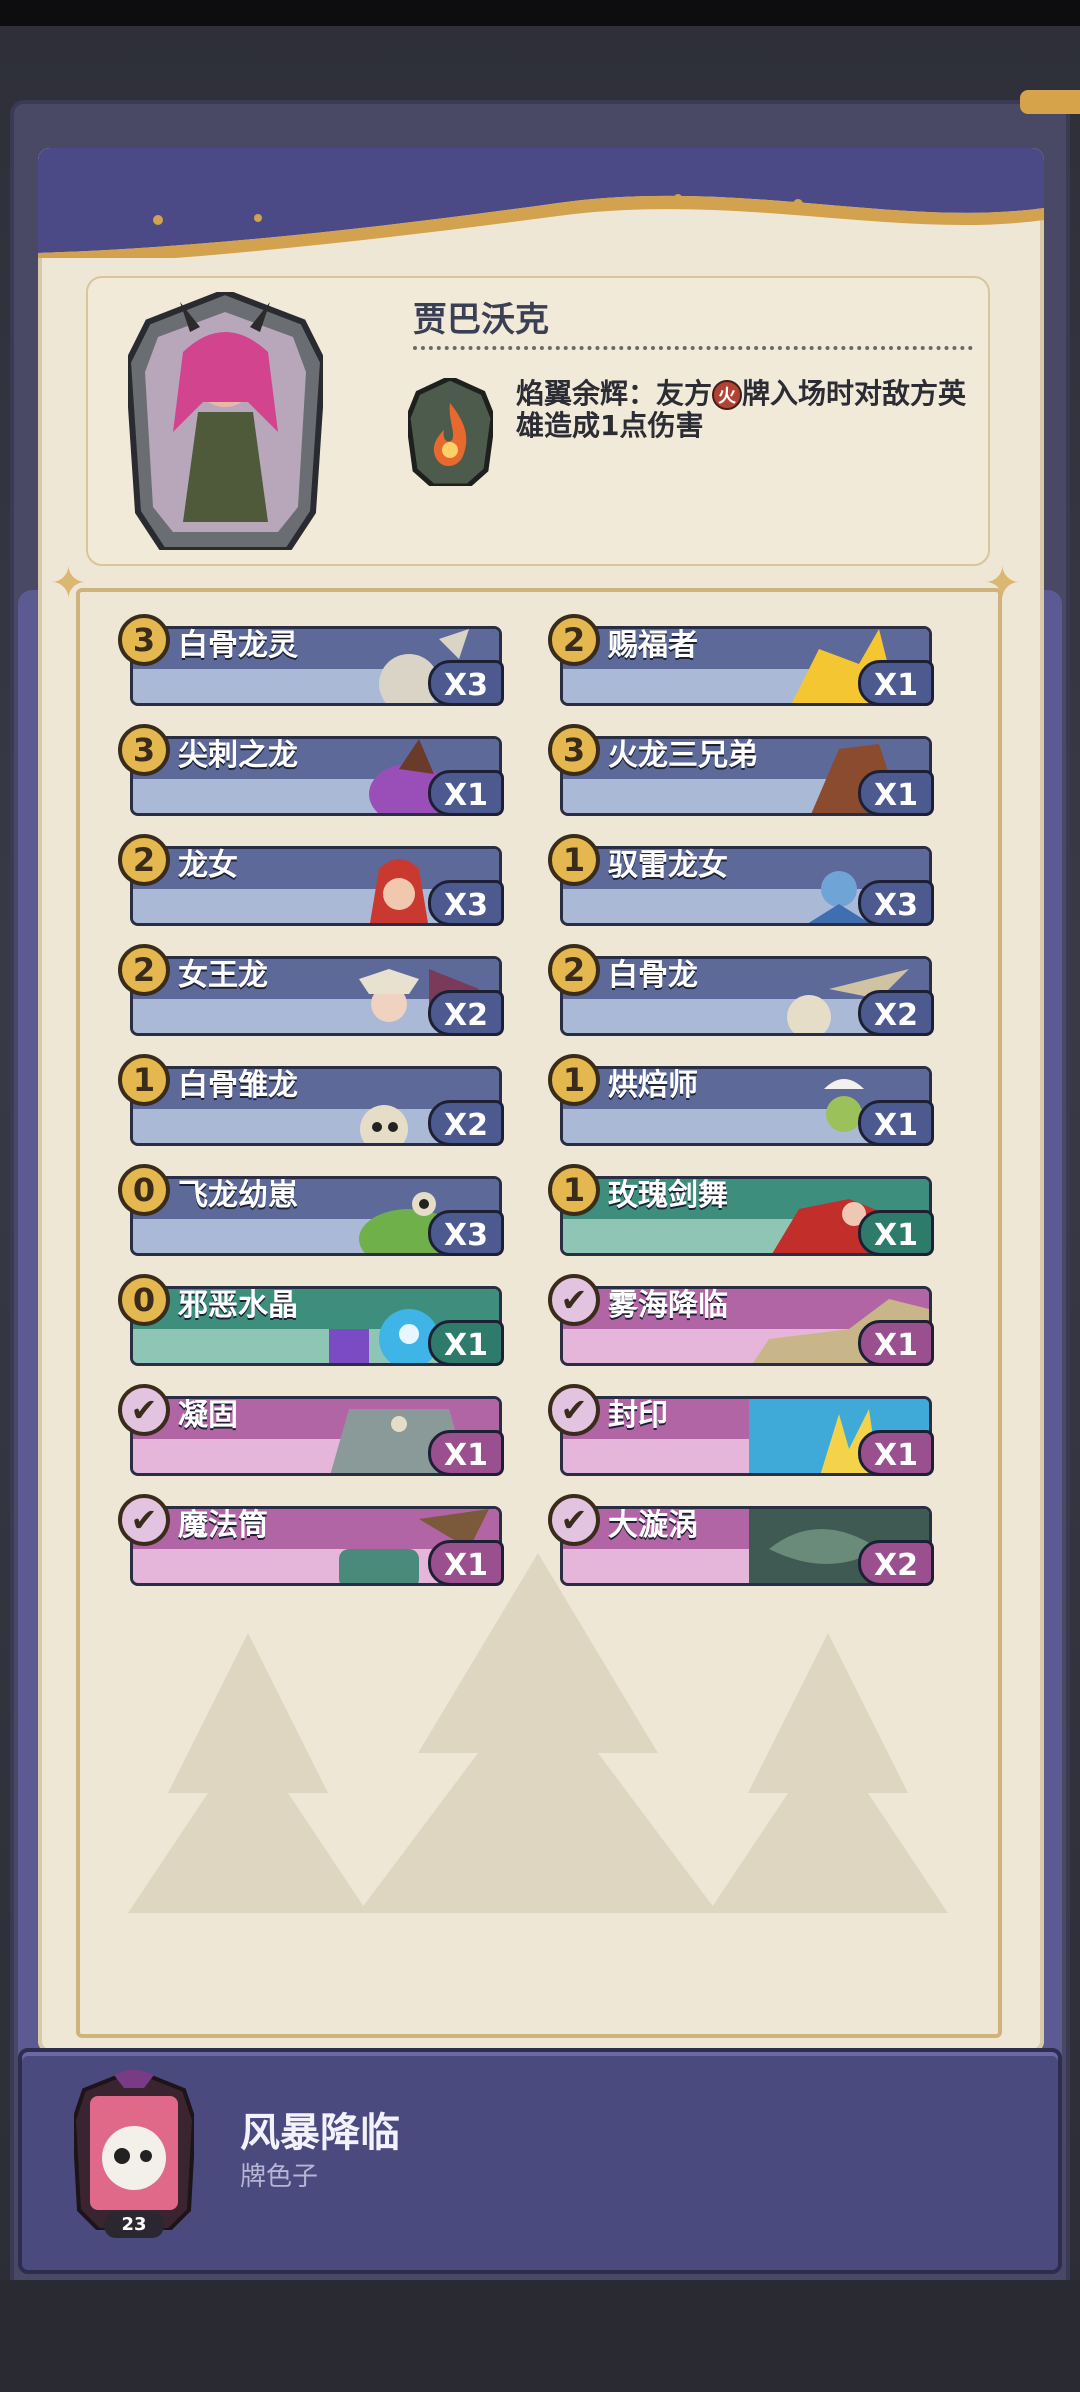 The width and height of the screenshot is (1080, 2392). What do you see at coordinates (450, 432) in the screenshot?
I see `flame-skill-icon` at bounding box center [450, 432].